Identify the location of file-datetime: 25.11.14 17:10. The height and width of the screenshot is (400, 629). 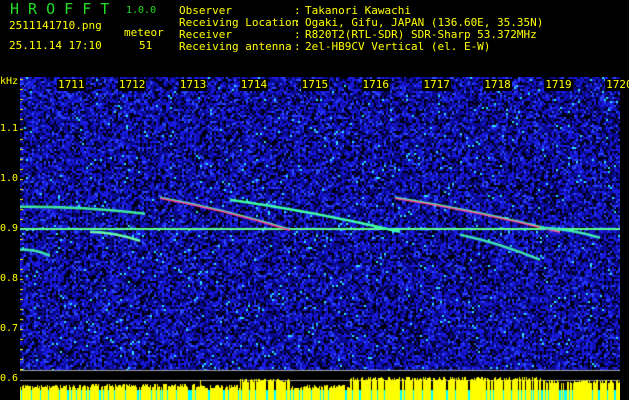
(55, 45).